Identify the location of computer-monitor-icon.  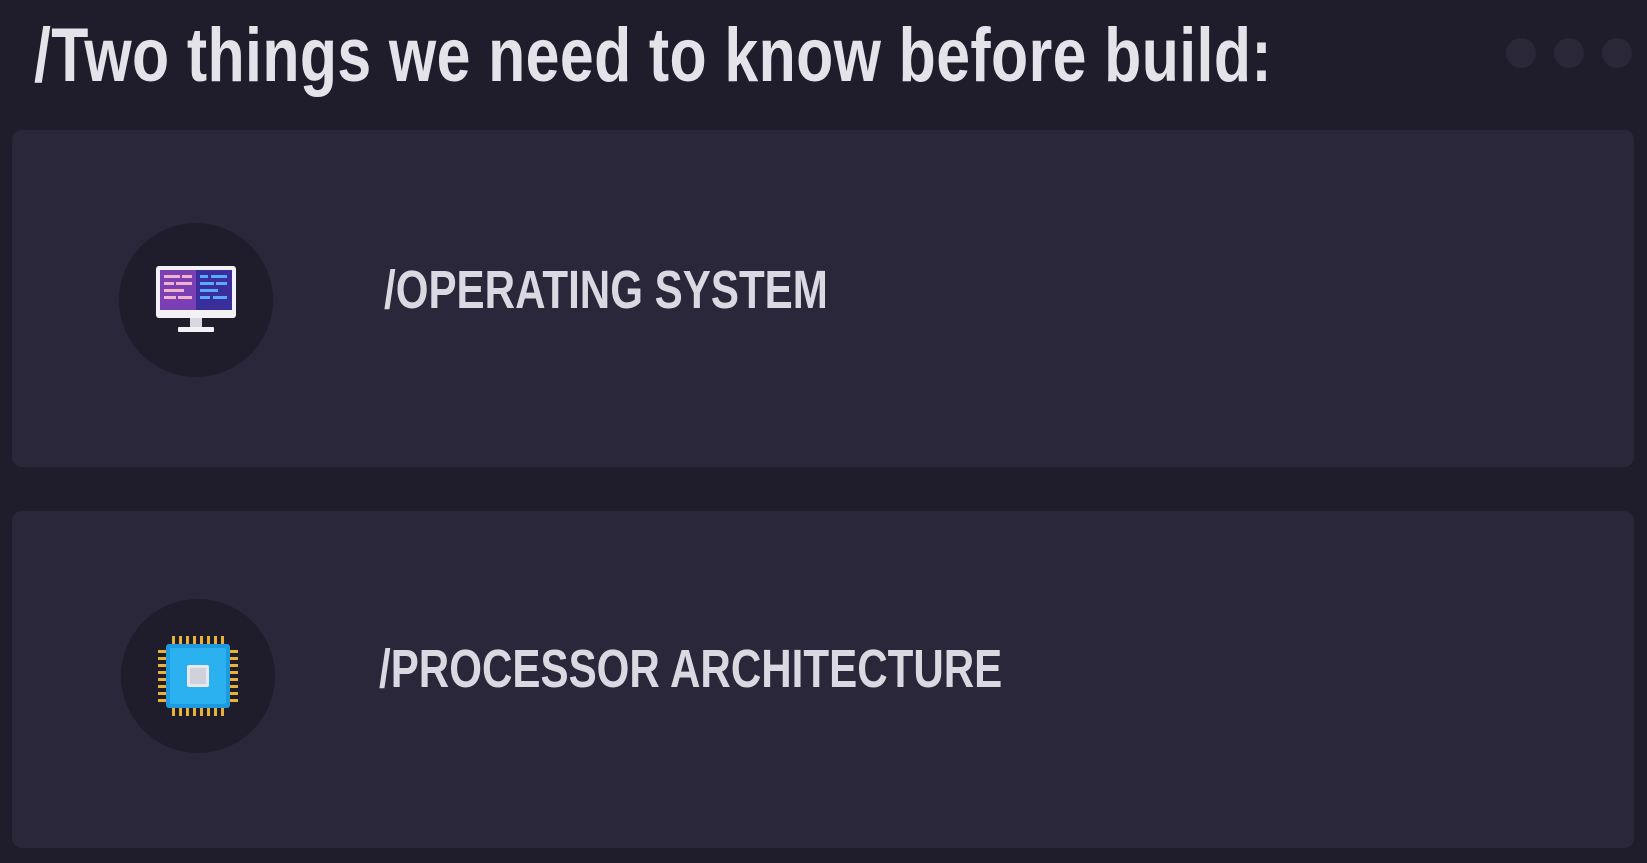
(196, 299).